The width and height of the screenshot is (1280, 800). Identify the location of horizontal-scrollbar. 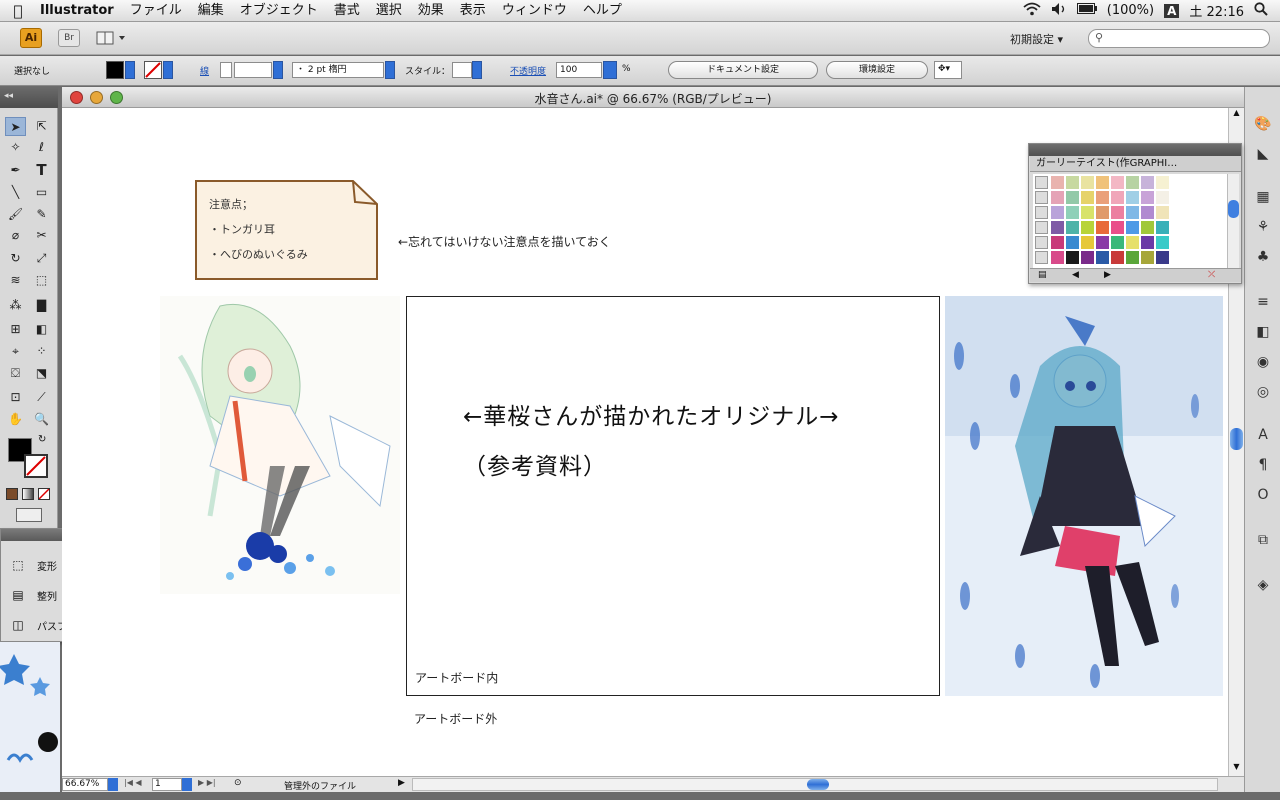
(815, 784).